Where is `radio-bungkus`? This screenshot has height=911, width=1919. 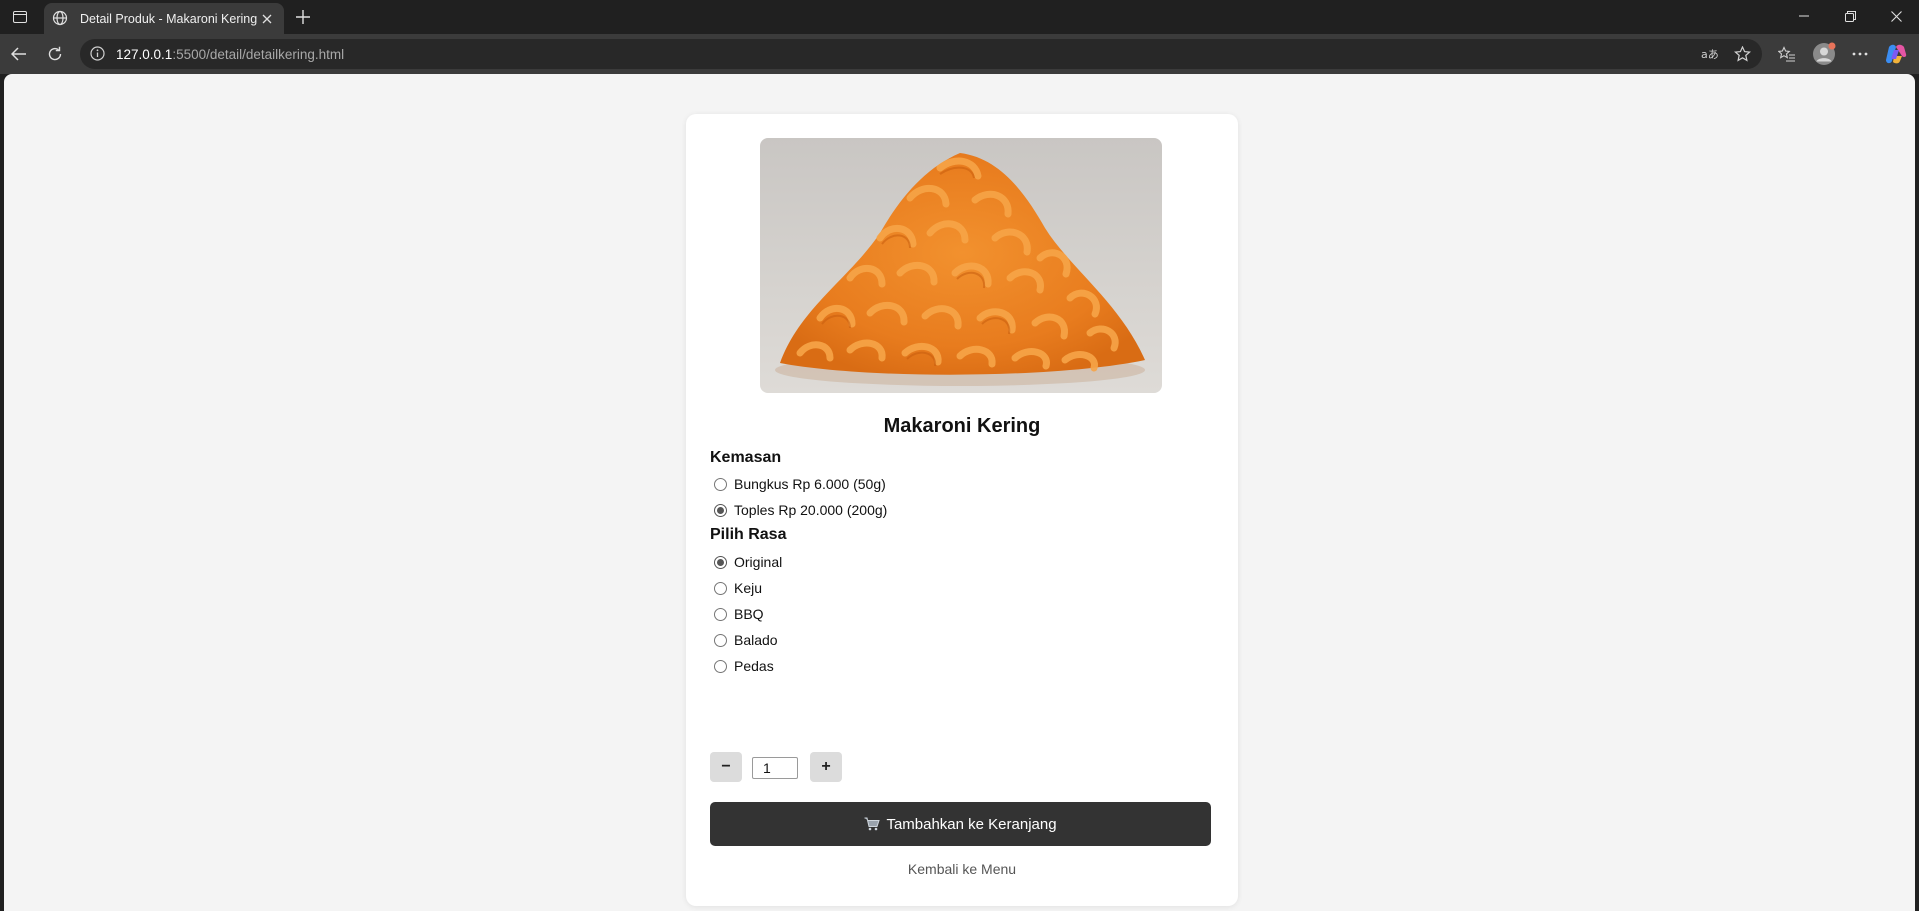 radio-bungkus is located at coordinates (720, 484).